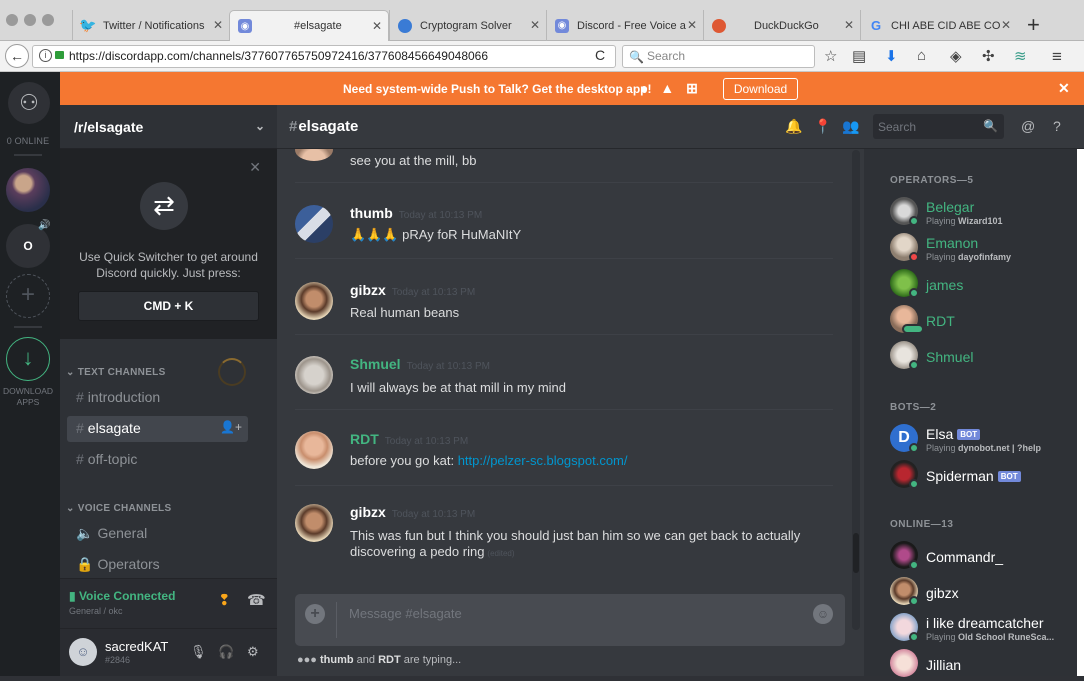  I want to click on maximize-window-button, so click(48, 20).